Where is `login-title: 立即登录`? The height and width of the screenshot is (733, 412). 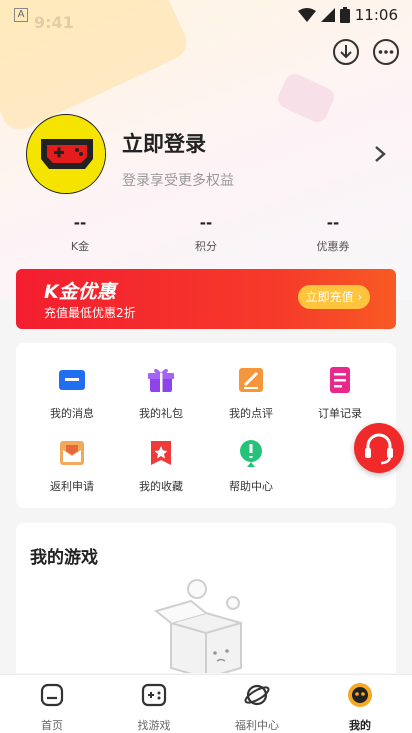 login-title: 立即登录 is located at coordinates (164, 143).